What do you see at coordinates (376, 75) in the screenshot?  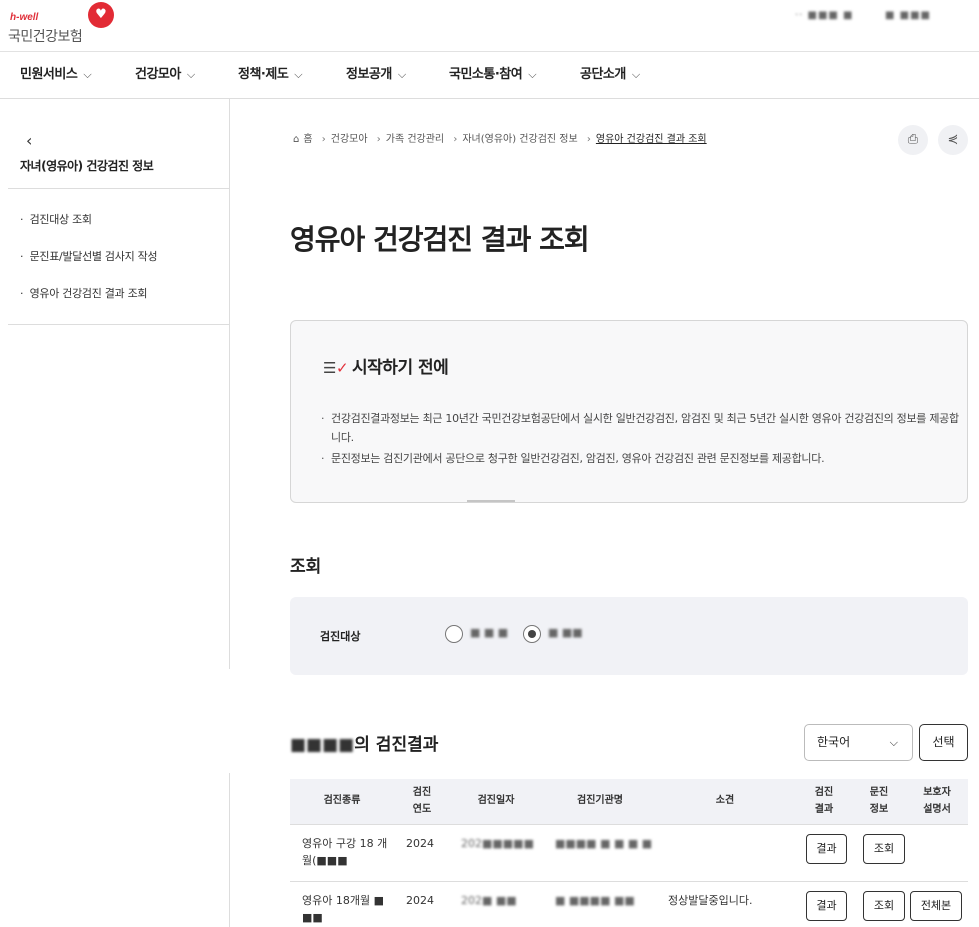 I see `gnb-item-3: 정보공개 ⌵` at bounding box center [376, 75].